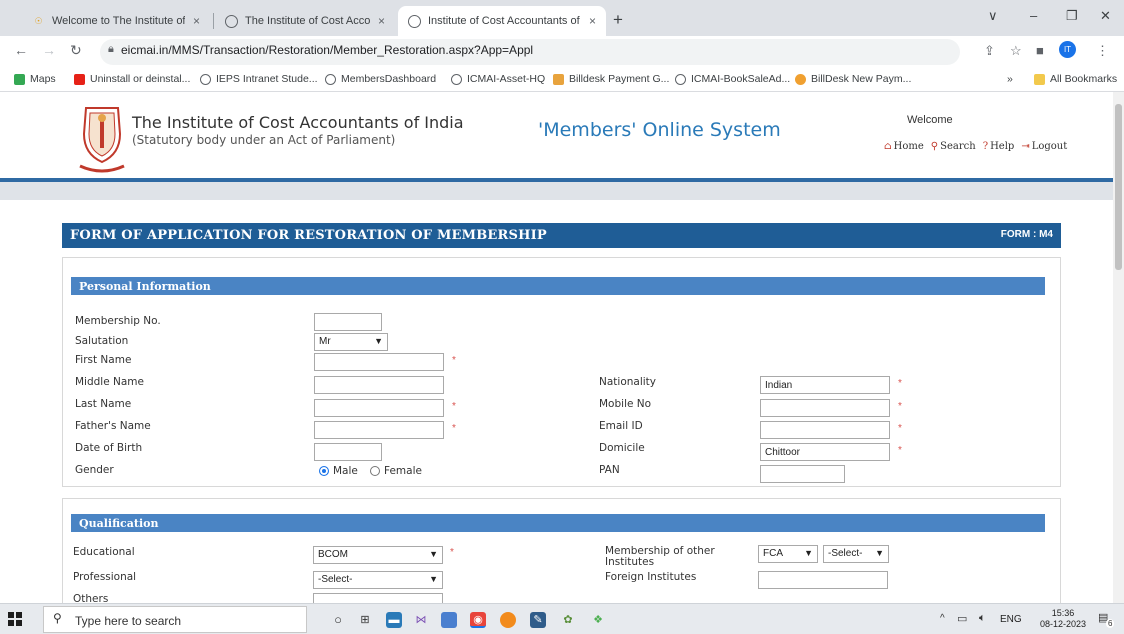 This screenshot has width=1124, height=634. Describe the element at coordinates (379, 430) in the screenshot. I see `fathers-name-input` at that location.